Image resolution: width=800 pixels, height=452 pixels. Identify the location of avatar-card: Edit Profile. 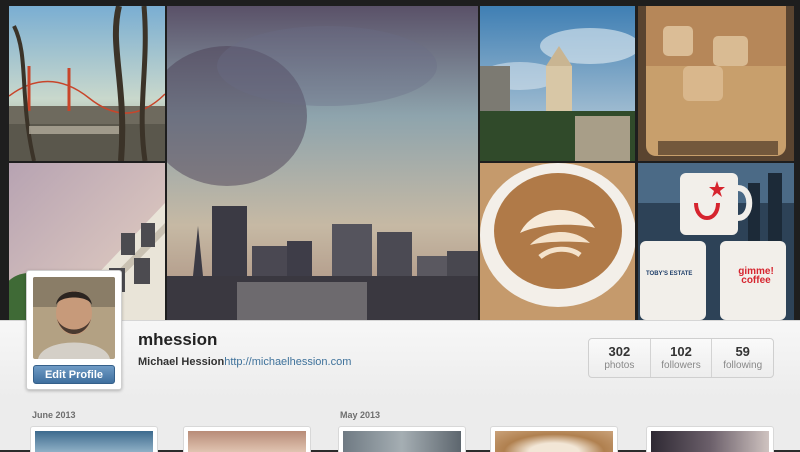
(74, 330).